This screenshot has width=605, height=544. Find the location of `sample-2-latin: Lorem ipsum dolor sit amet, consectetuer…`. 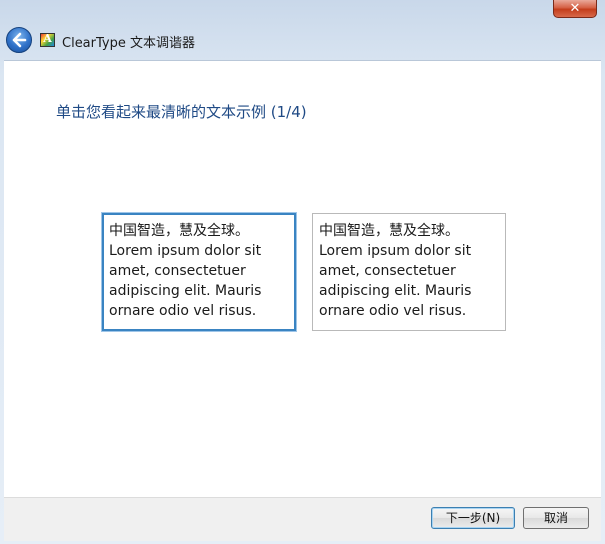

sample-2-latin: Lorem ipsum dolor sit amet, consectetuer… is located at coordinates (395, 281).